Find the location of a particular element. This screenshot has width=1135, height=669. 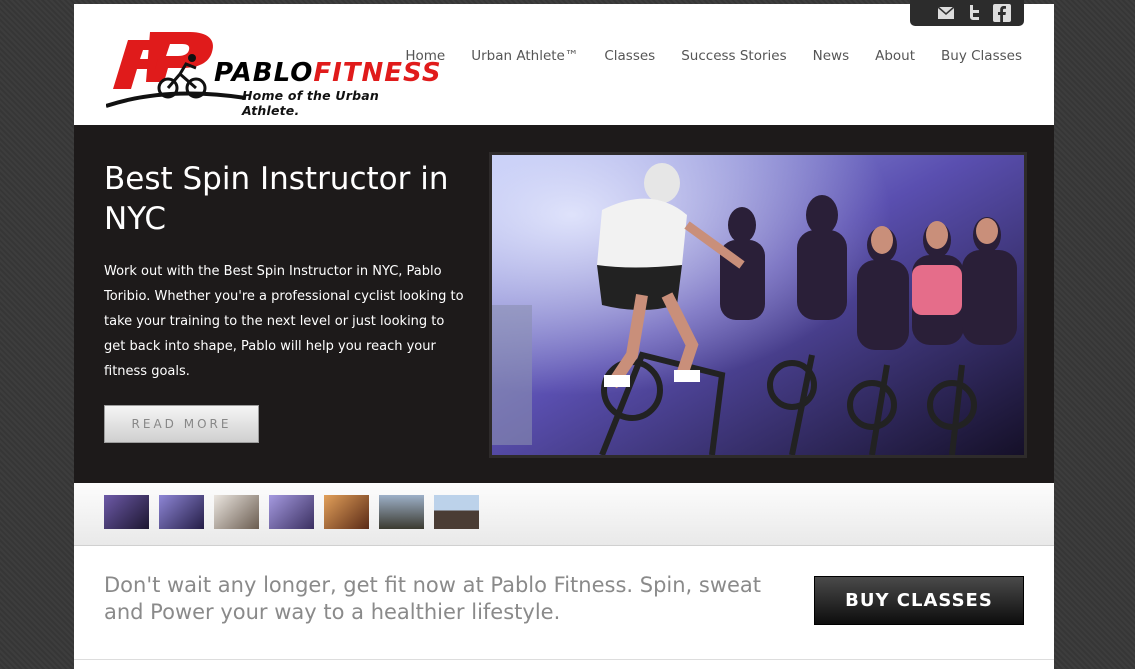

divider is located at coordinates (564, 659).